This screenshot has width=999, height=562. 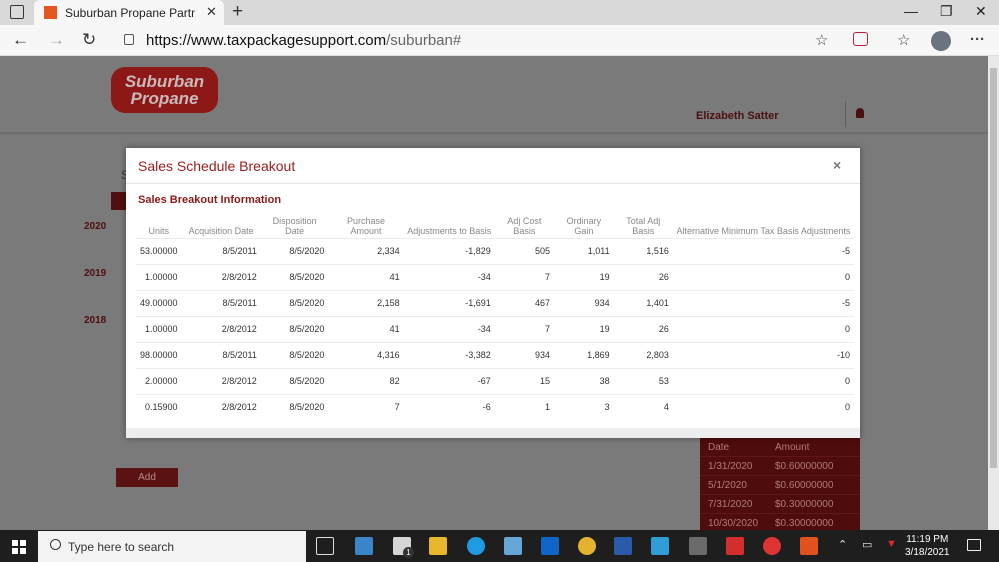 I want to click on year-2018: 2018, so click(x=95, y=320).